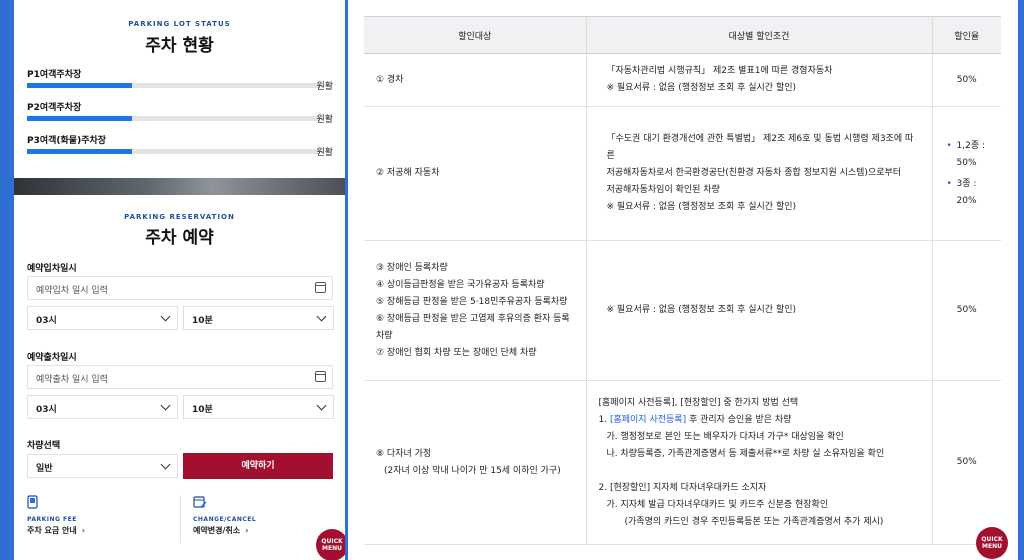 This screenshot has height=560, width=1024. I want to click on decorative-banner, so click(179, 186).